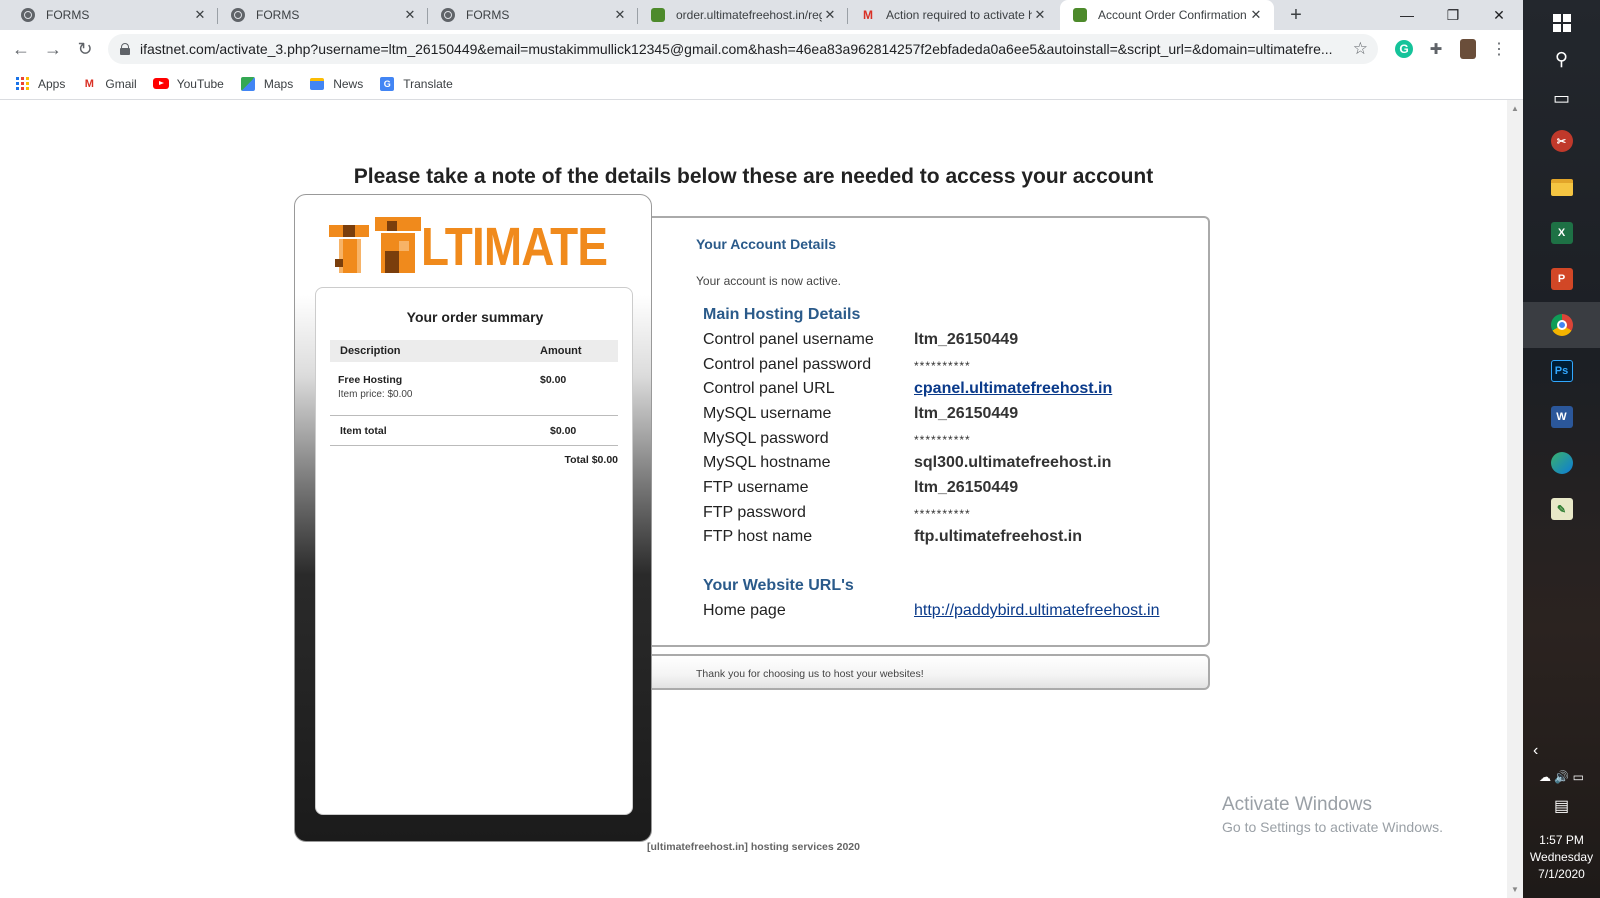 This screenshot has height=898, width=1600. I want to click on detail-value: ftp.ultimatefreehost.in, so click(998, 536).